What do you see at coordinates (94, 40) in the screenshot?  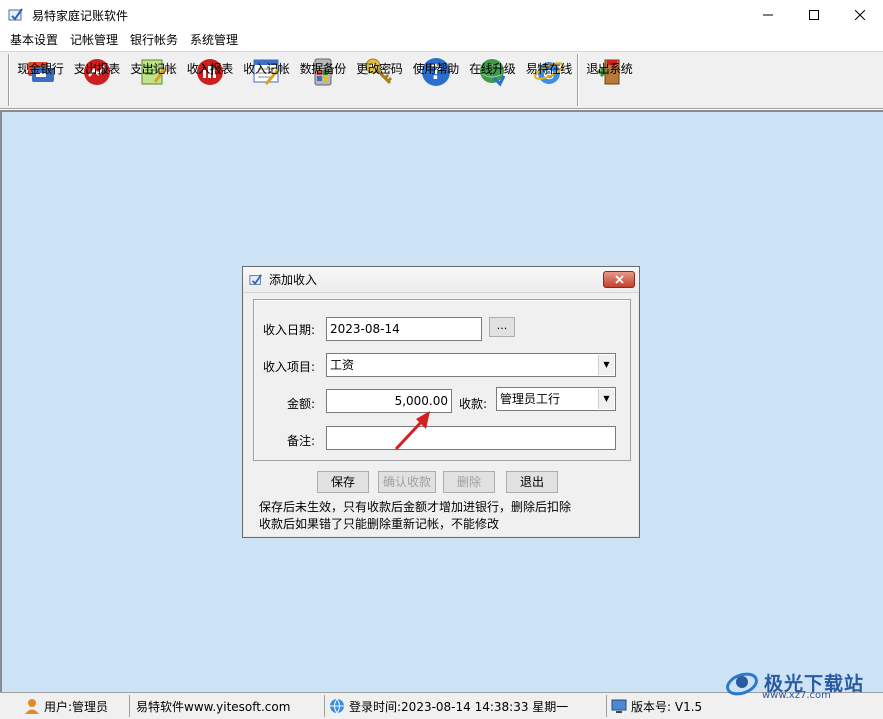 I see `menu-accounting: 记帐管理` at bounding box center [94, 40].